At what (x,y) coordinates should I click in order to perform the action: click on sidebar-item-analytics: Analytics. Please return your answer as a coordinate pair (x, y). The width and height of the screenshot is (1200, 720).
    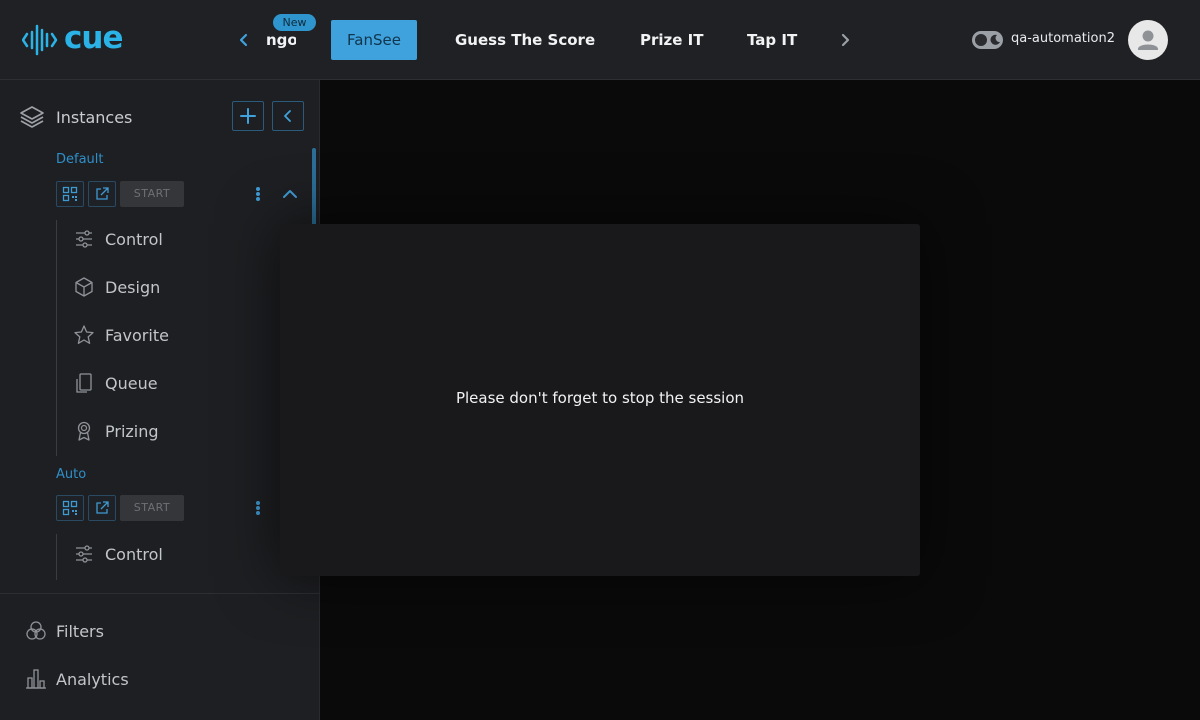
    Looking at the image, I should click on (76, 679).